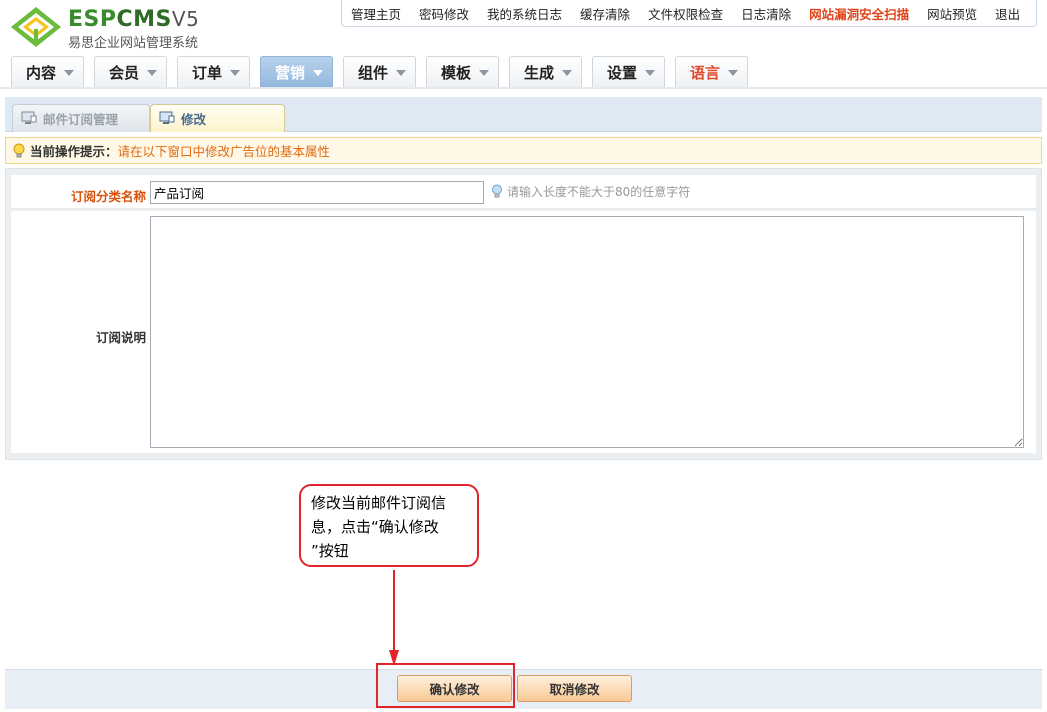 Image resolution: width=1047 pixels, height=712 pixels. Describe the element at coordinates (523, 150) in the screenshot. I see `operation-tip: 当前操作提示： 请在以下窗口中修改广告位的基本属性` at that location.